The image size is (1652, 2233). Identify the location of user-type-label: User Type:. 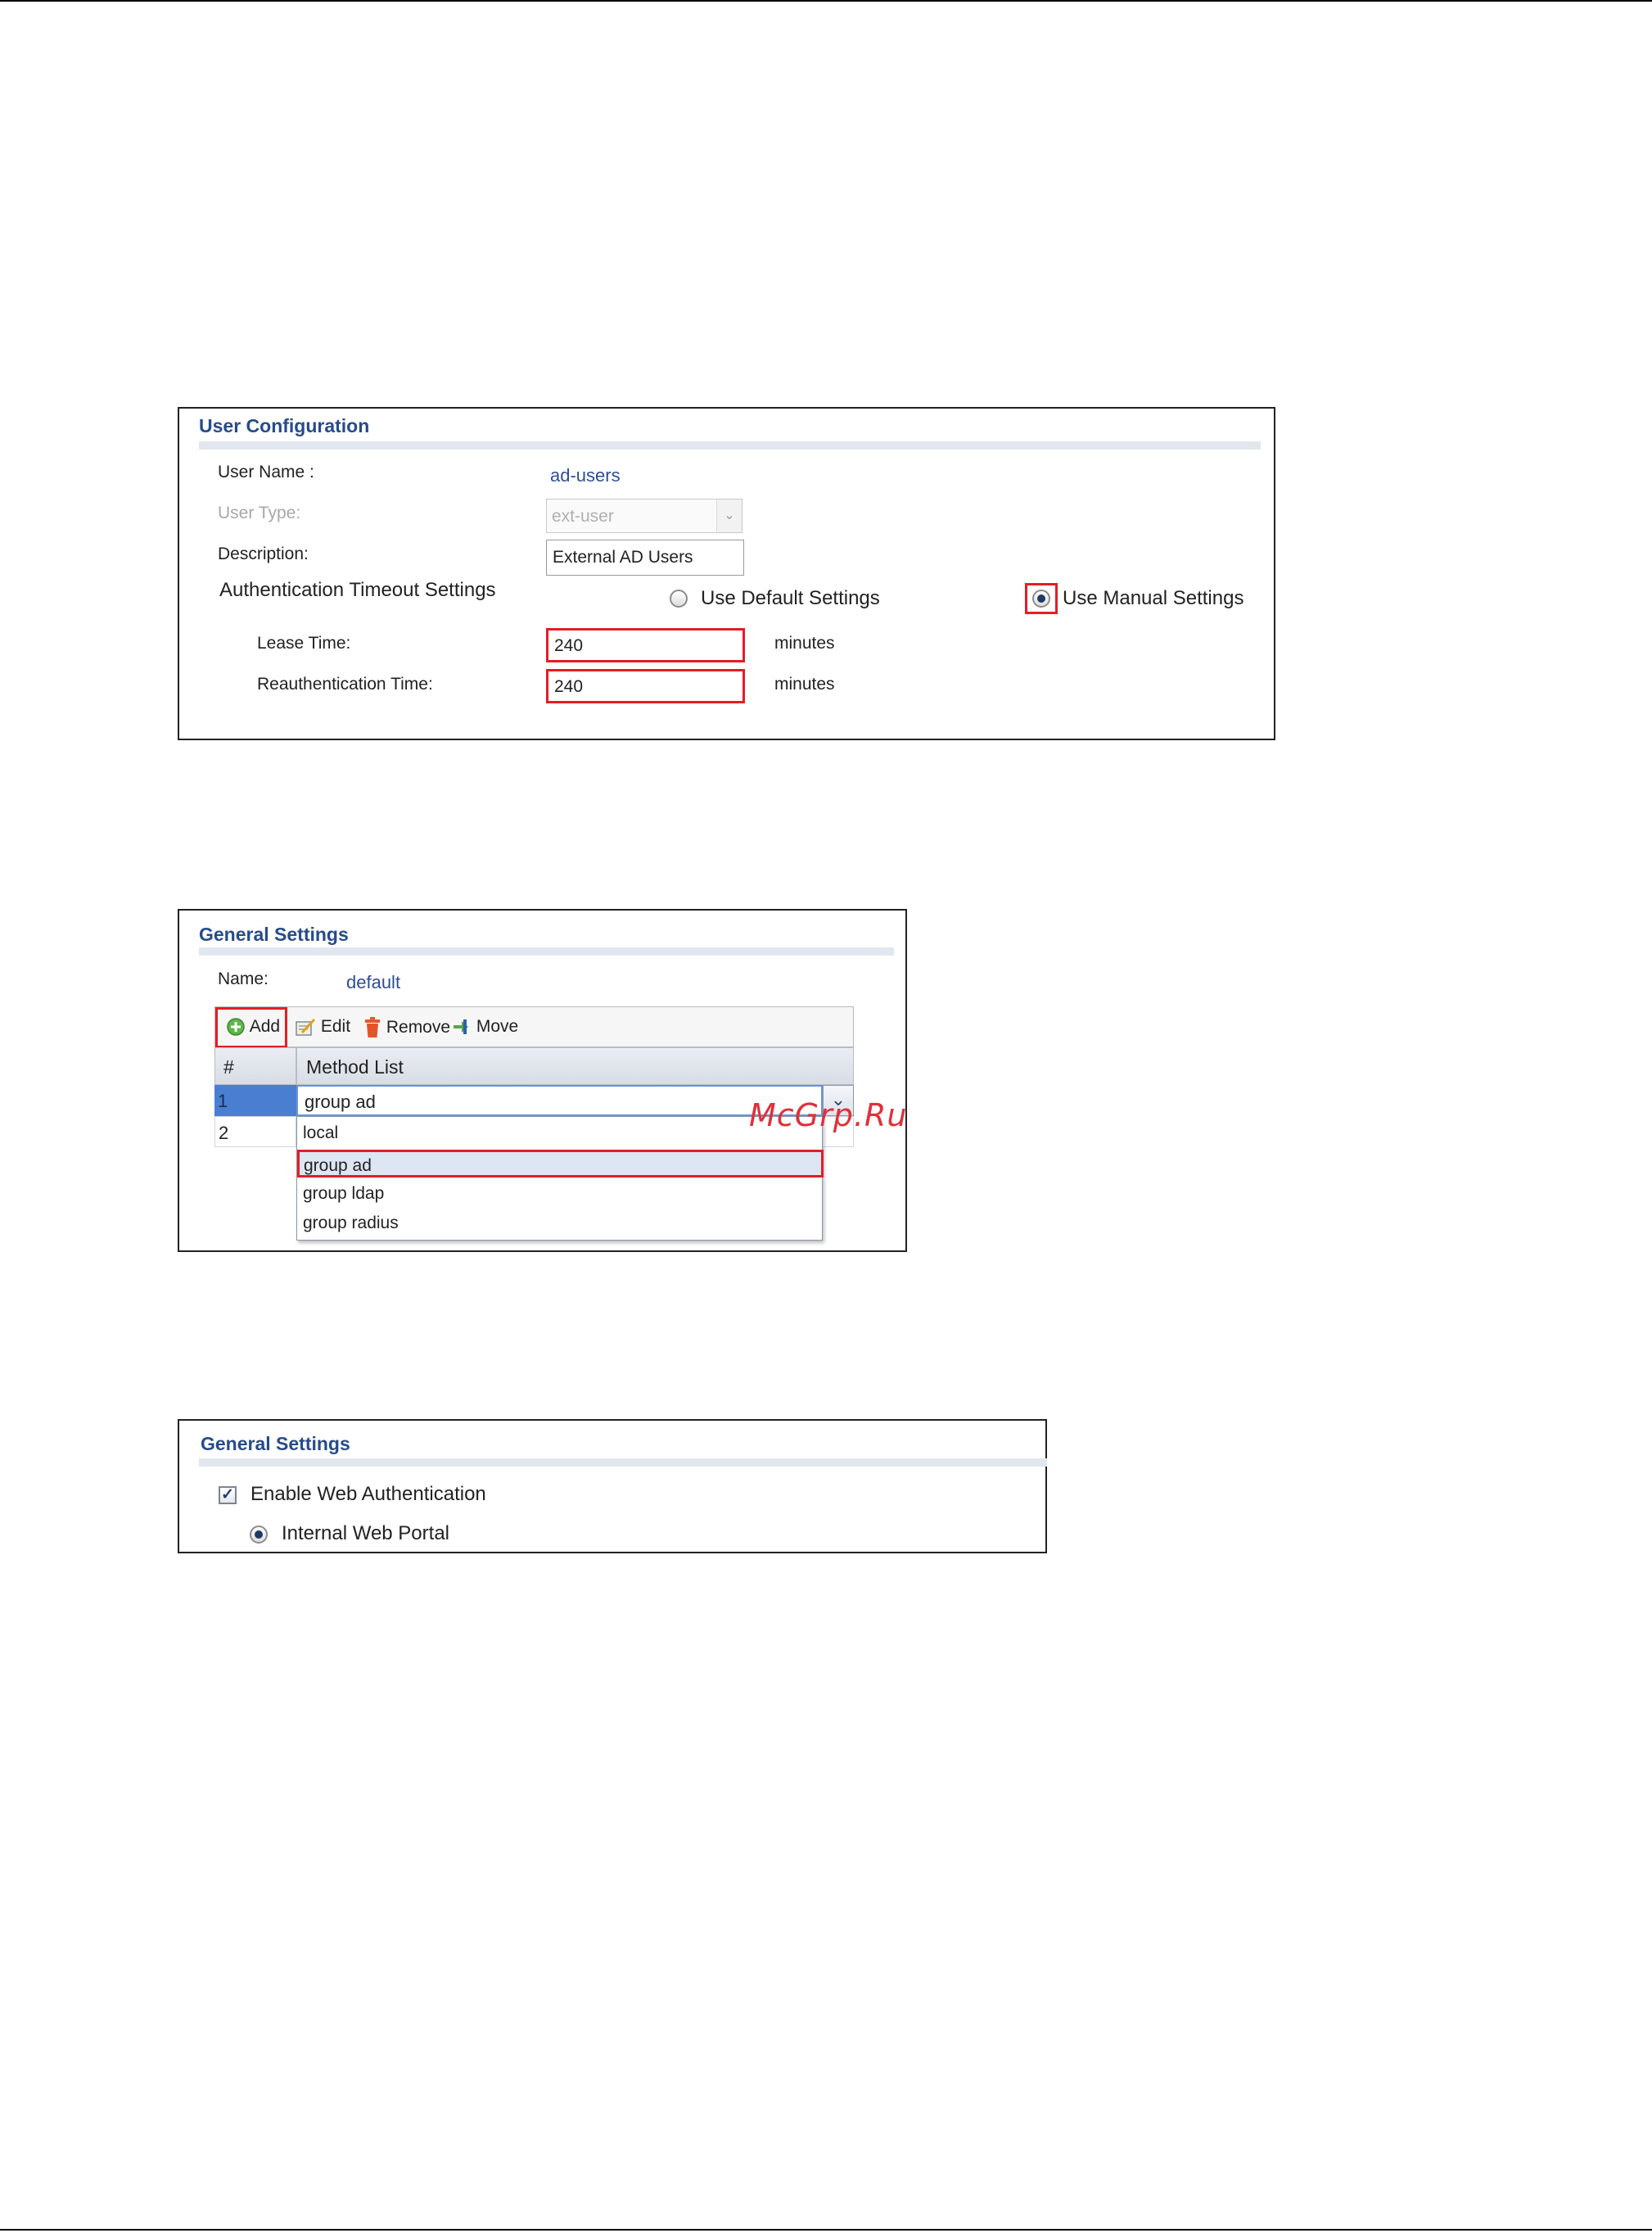
(259, 513).